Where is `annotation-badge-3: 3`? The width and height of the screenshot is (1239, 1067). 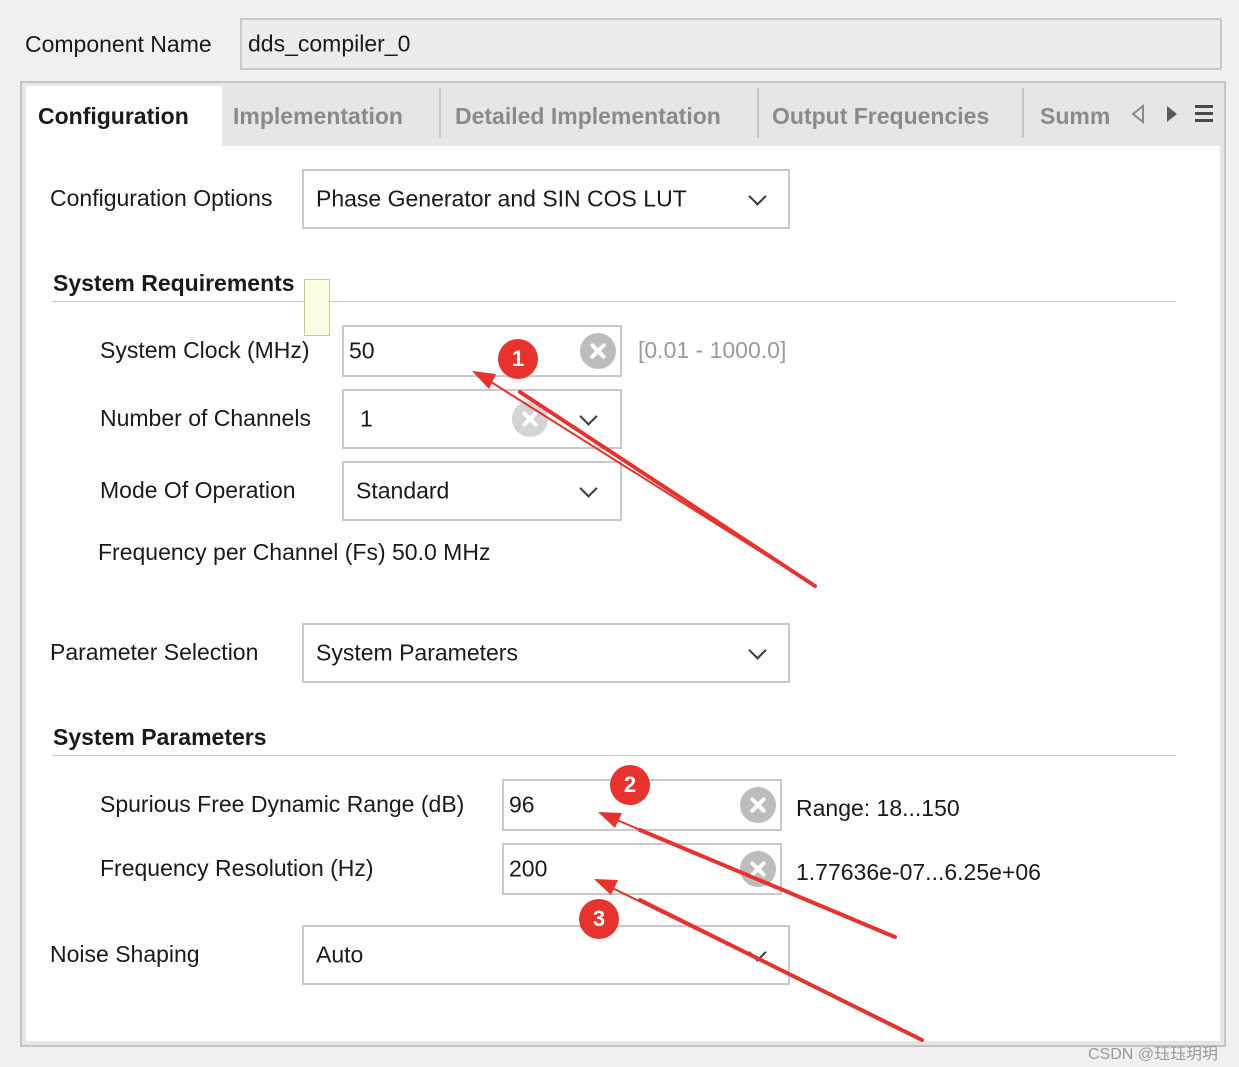
annotation-badge-3: 3 is located at coordinates (599, 919).